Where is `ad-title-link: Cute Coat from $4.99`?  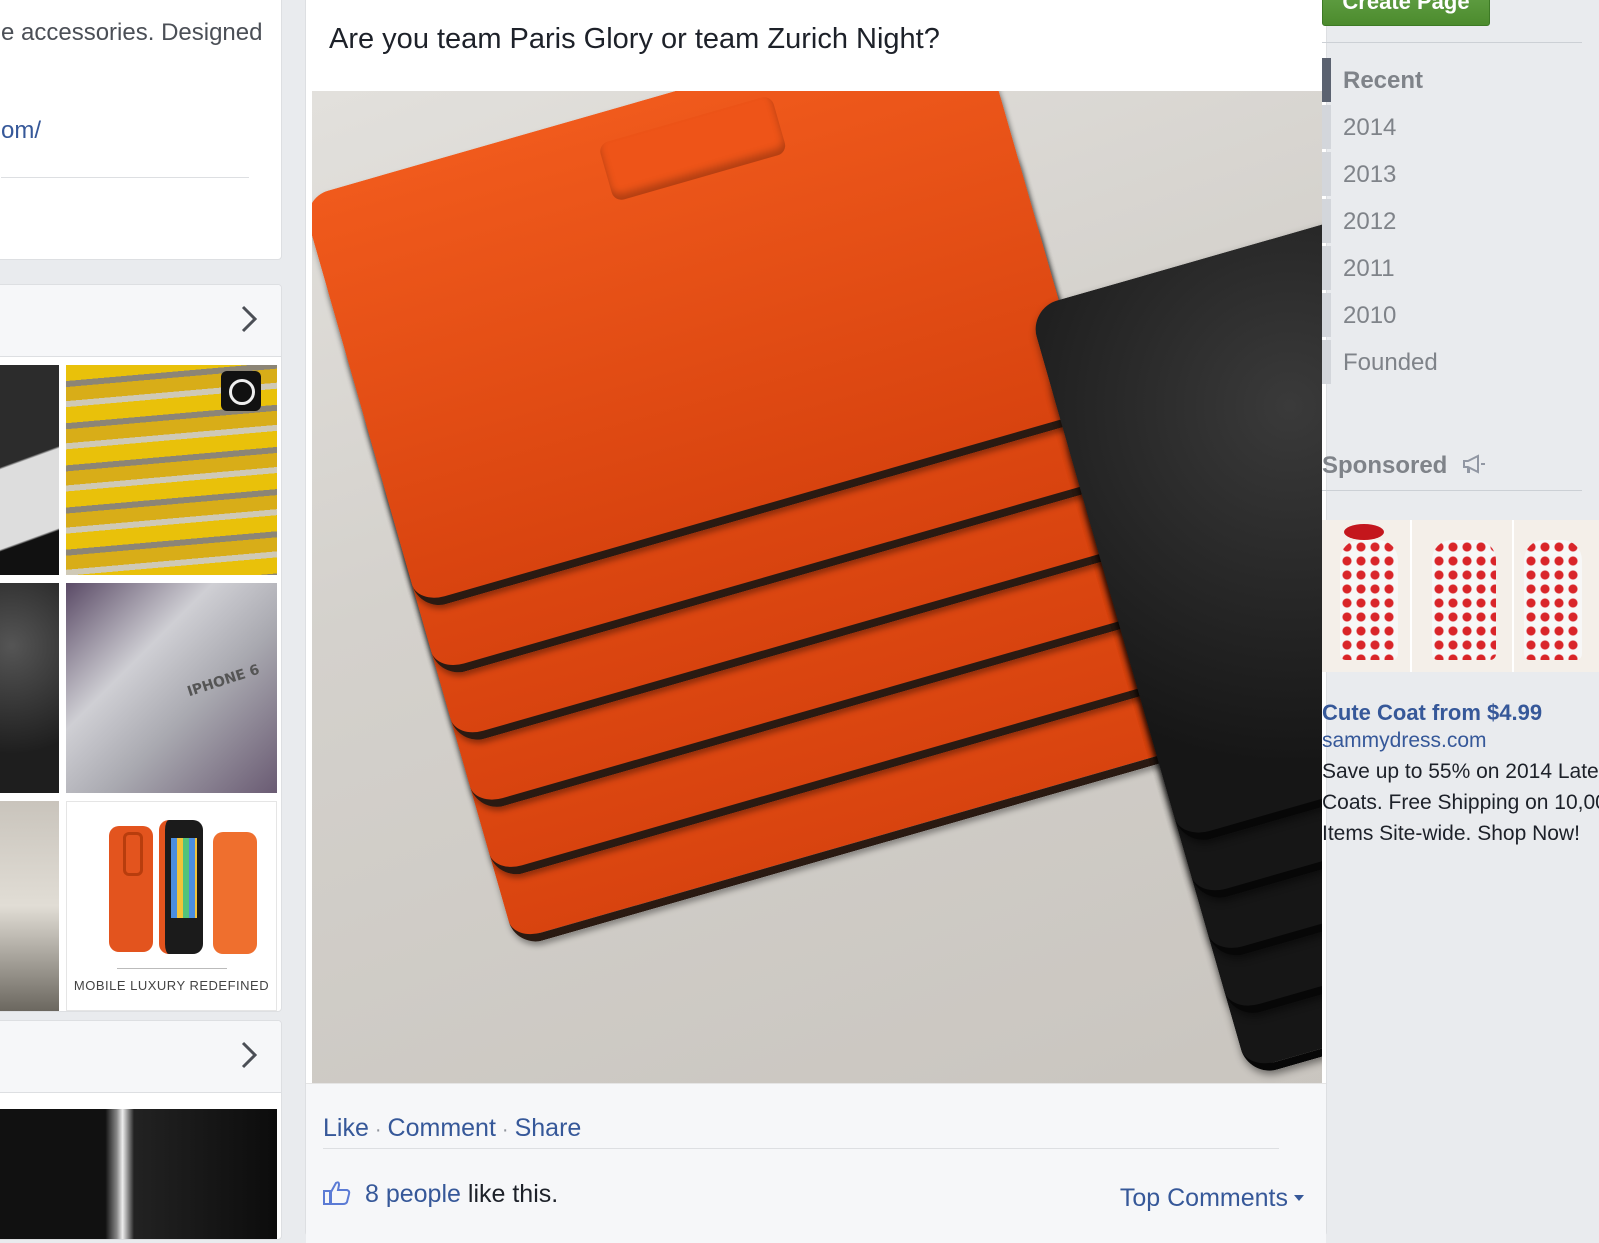
ad-title-link: Cute Coat from $4.99 is located at coordinates (1432, 713).